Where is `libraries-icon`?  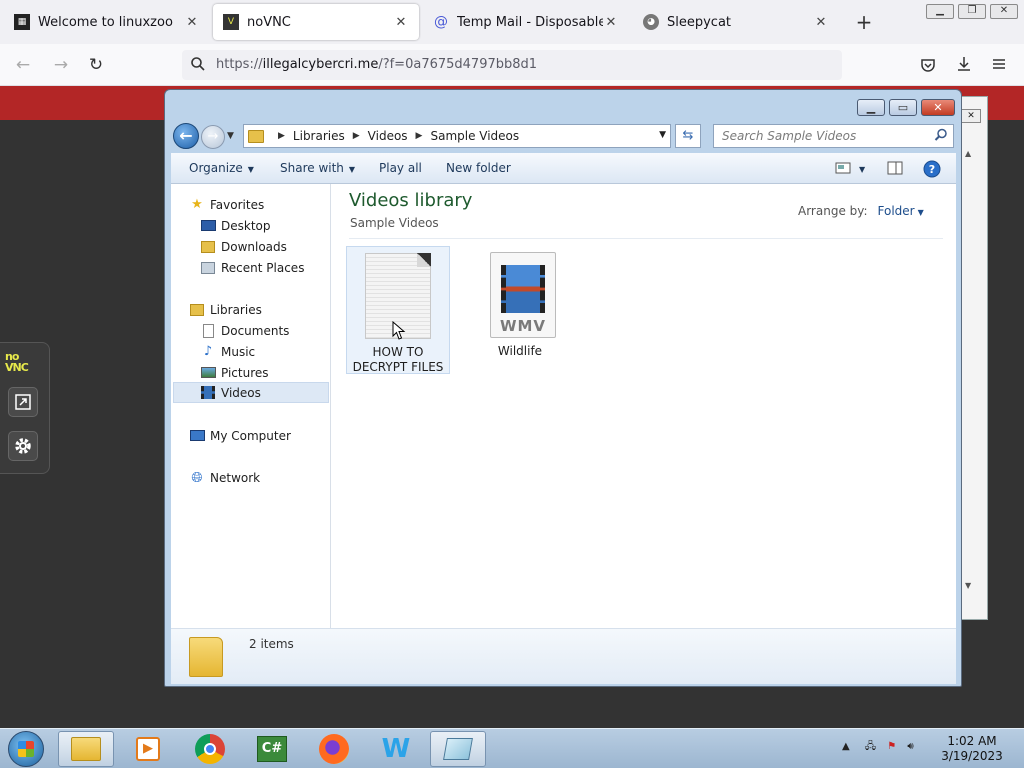 libraries-icon is located at coordinates (197, 310).